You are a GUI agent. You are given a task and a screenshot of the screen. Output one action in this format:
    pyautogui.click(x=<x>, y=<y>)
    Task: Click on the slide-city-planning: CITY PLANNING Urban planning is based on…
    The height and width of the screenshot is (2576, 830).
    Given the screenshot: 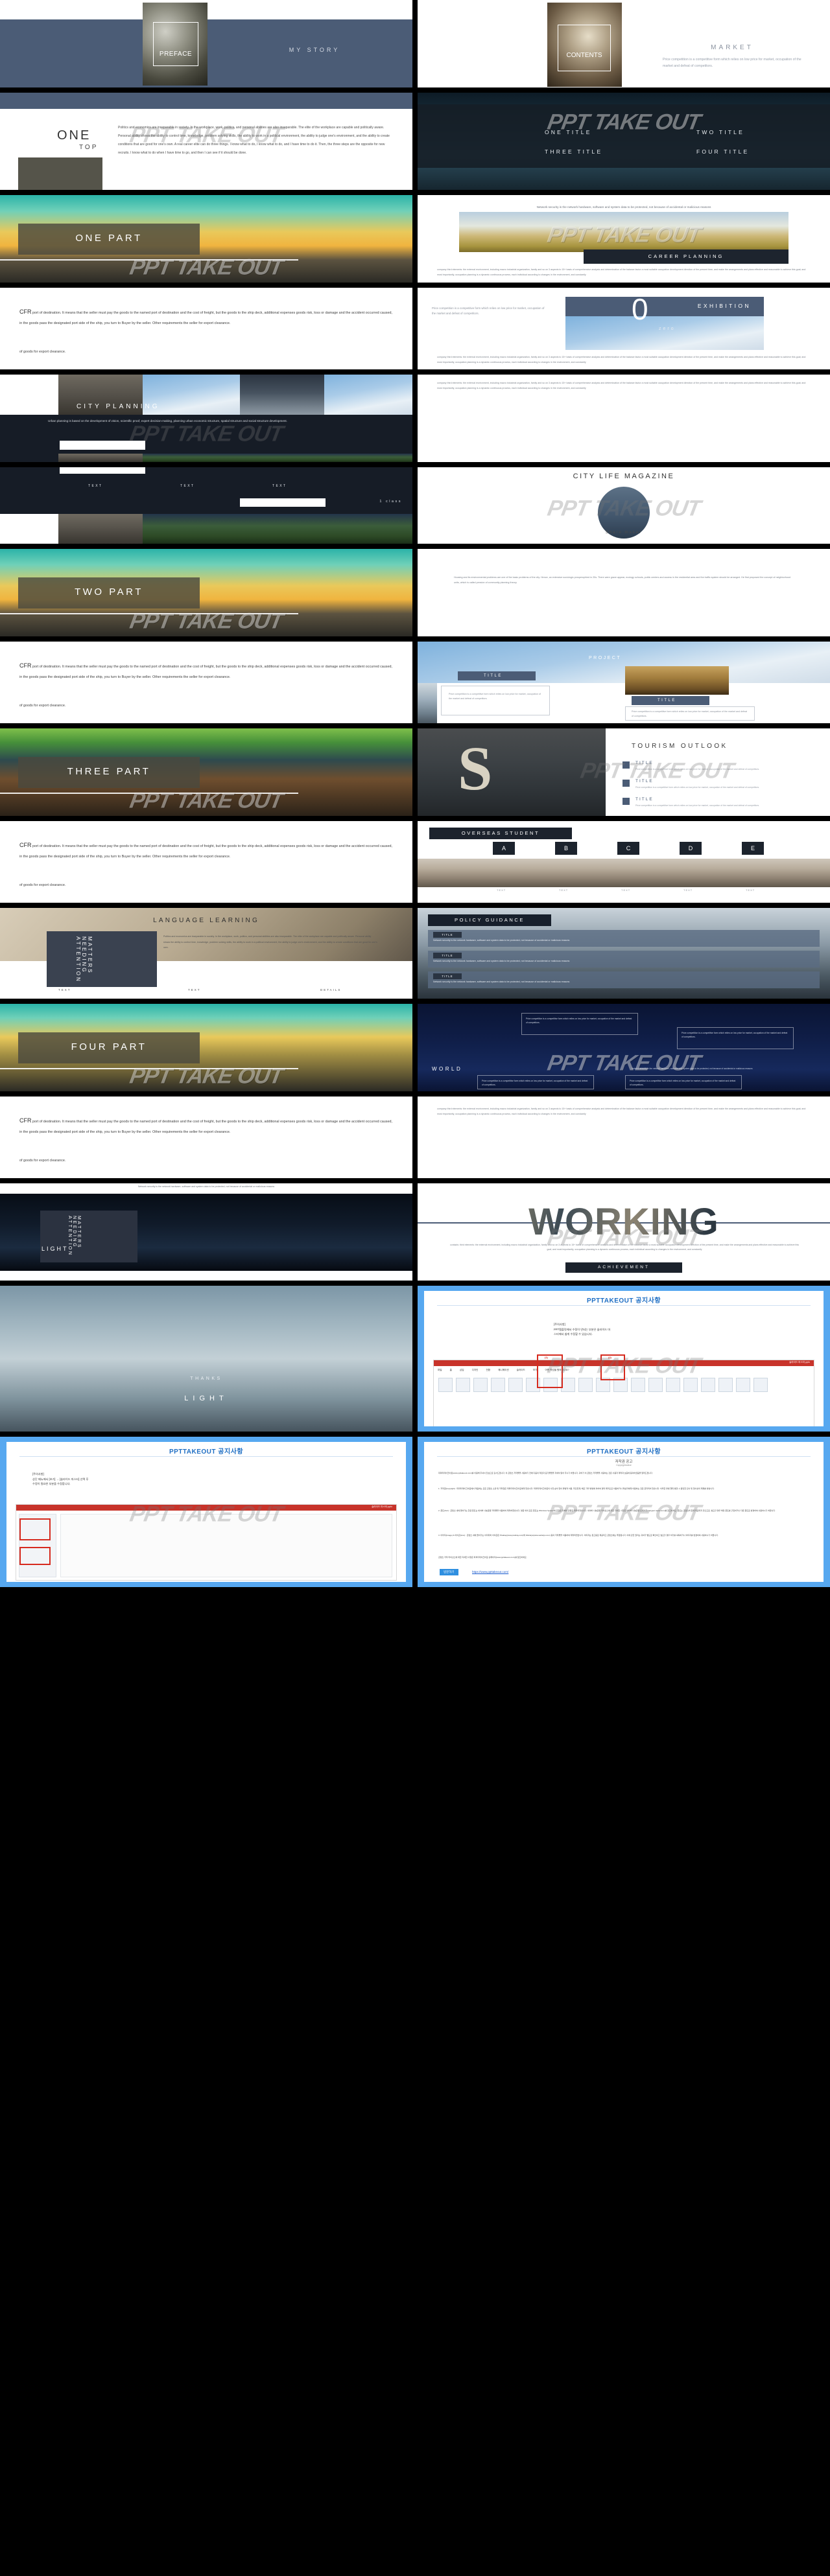 What is the action you would take?
    pyautogui.click(x=206, y=418)
    